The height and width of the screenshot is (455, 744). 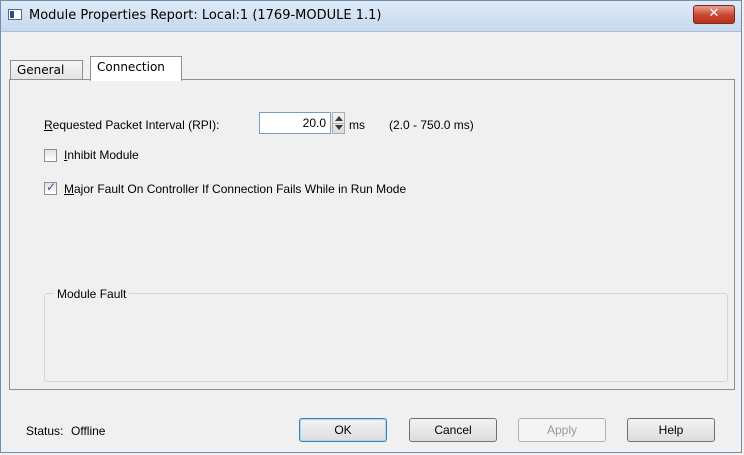 What do you see at coordinates (338, 123) in the screenshot?
I see `rpi-spinner` at bounding box center [338, 123].